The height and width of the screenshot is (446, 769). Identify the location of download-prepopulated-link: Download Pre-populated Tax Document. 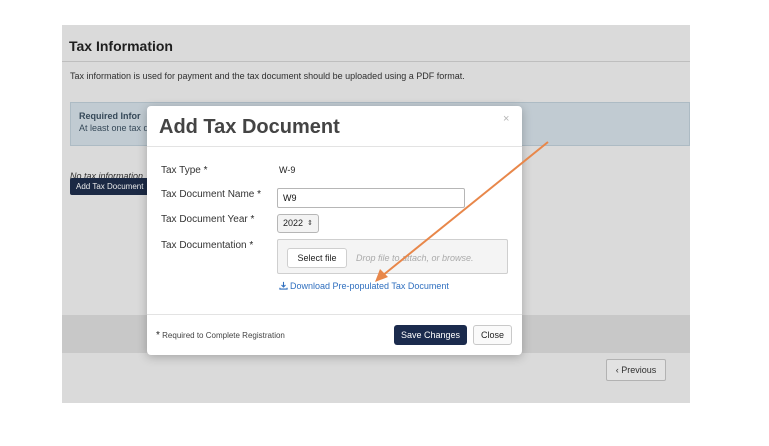
(364, 286).